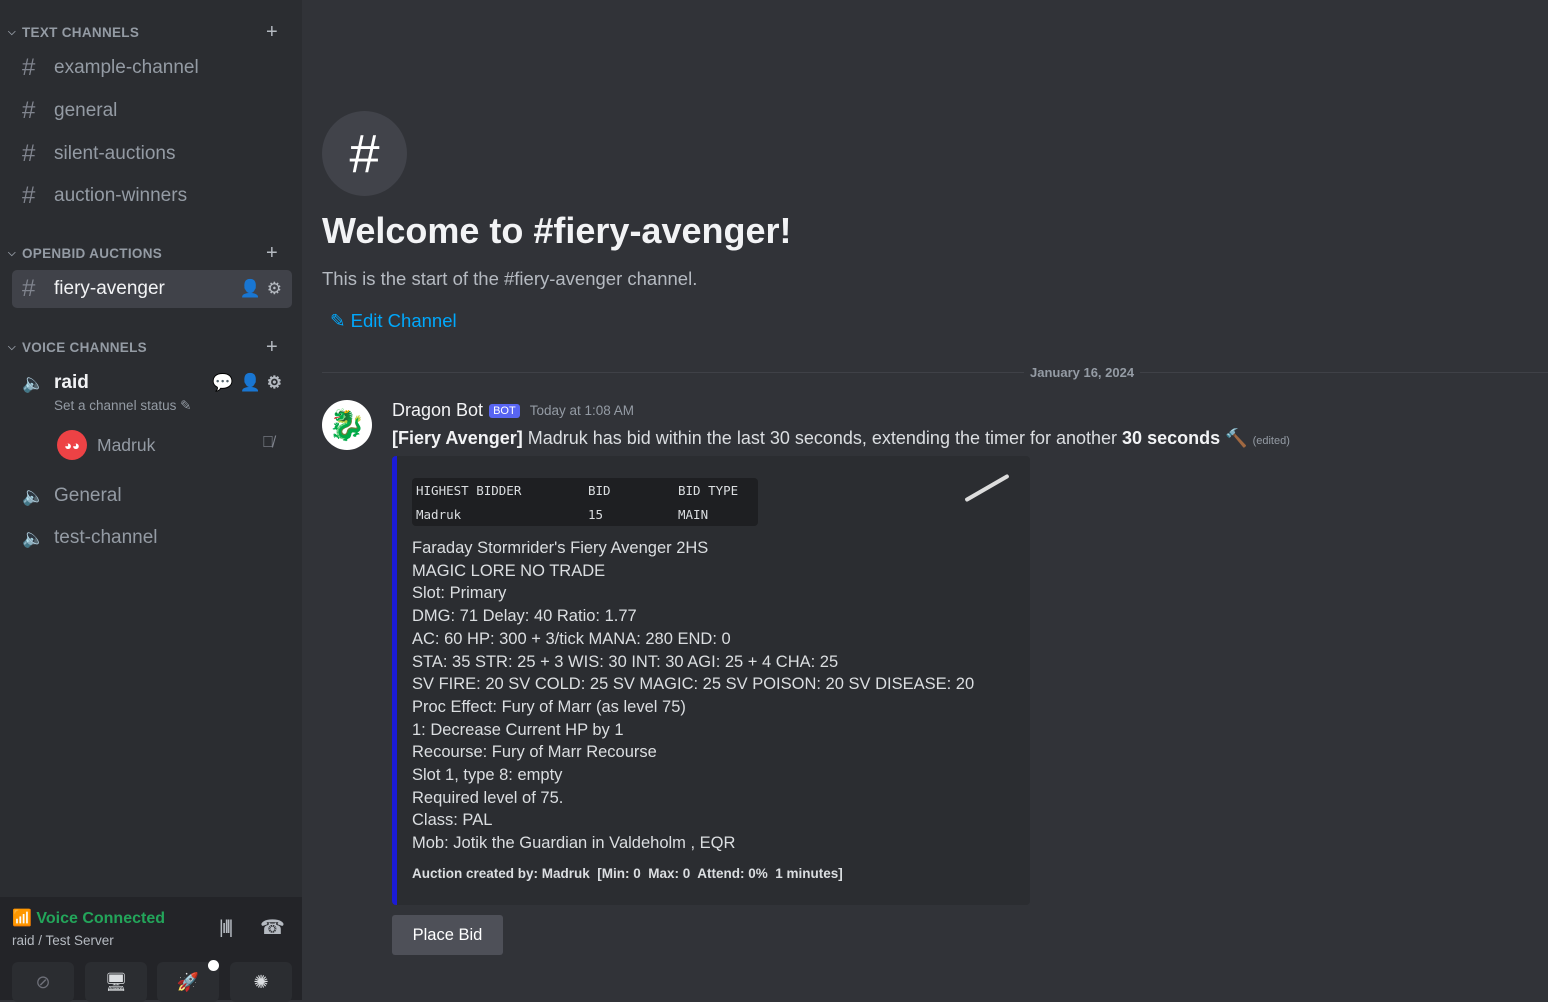 The image size is (1548, 1002). Describe the element at coordinates (152, 196) in the screenshot. I see `channel-auction-winners: # auction-winners` at that location.